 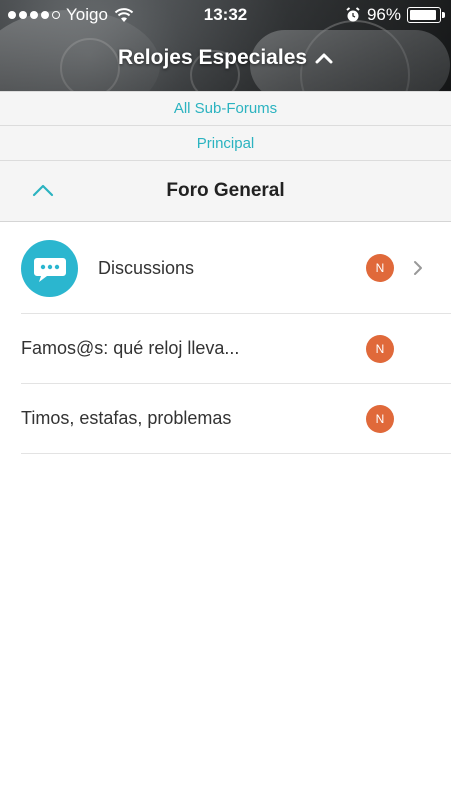 I want to click on section-header: Foro General, so click(x=225, y=191).